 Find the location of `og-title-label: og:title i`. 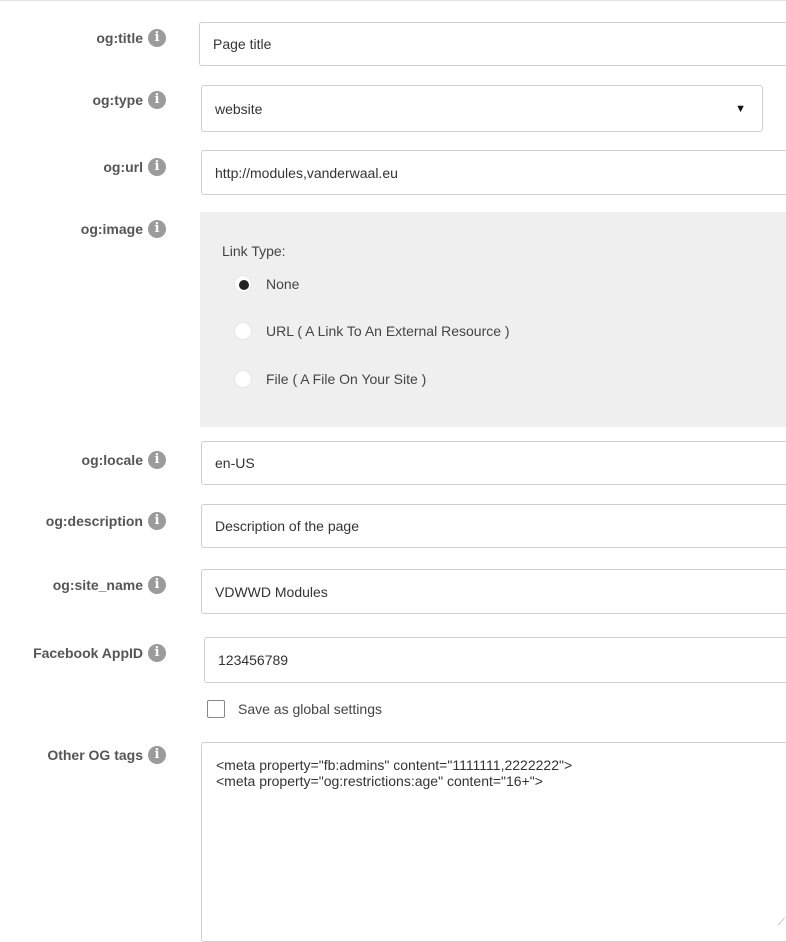

og-title-label: og:title i is located at coordinates (131, 38).